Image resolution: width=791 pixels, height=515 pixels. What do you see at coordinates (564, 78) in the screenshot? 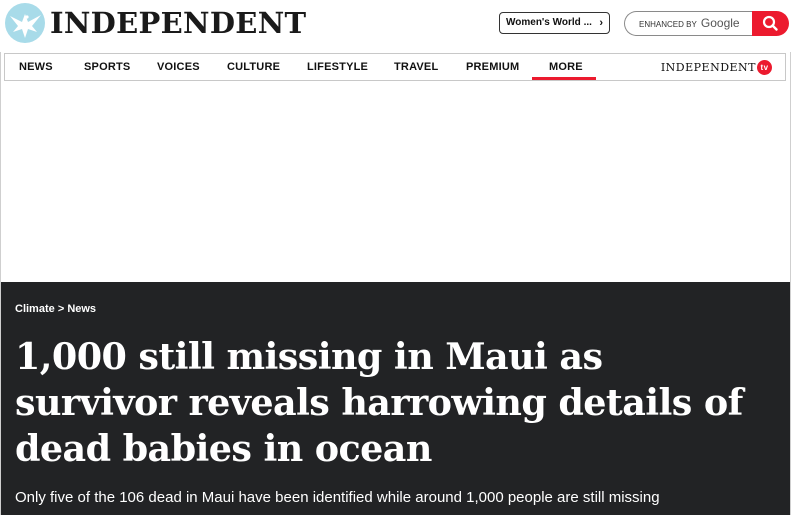
I see `nav-active-underline` at bounding box center [564, 78].